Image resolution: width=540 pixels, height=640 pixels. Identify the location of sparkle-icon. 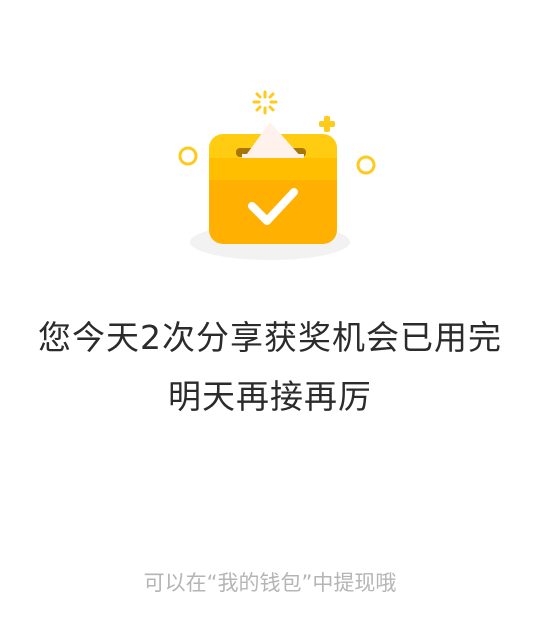
(265, 102).